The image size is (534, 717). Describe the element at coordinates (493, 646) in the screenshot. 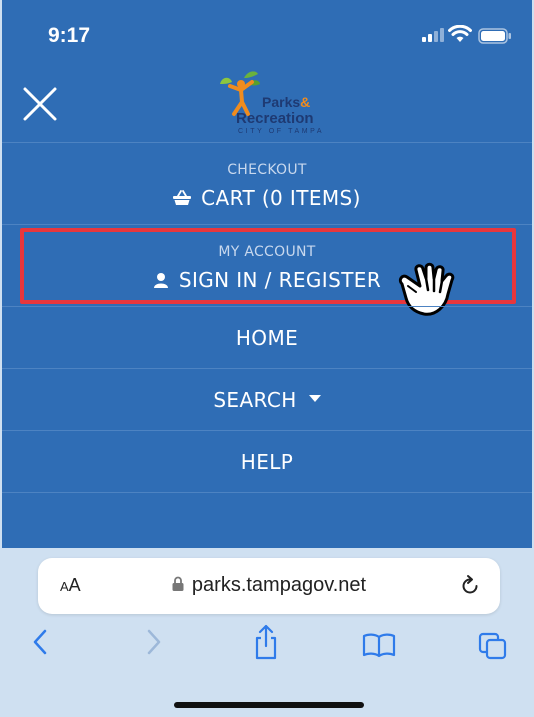

I see `tabs-icon` at that location.